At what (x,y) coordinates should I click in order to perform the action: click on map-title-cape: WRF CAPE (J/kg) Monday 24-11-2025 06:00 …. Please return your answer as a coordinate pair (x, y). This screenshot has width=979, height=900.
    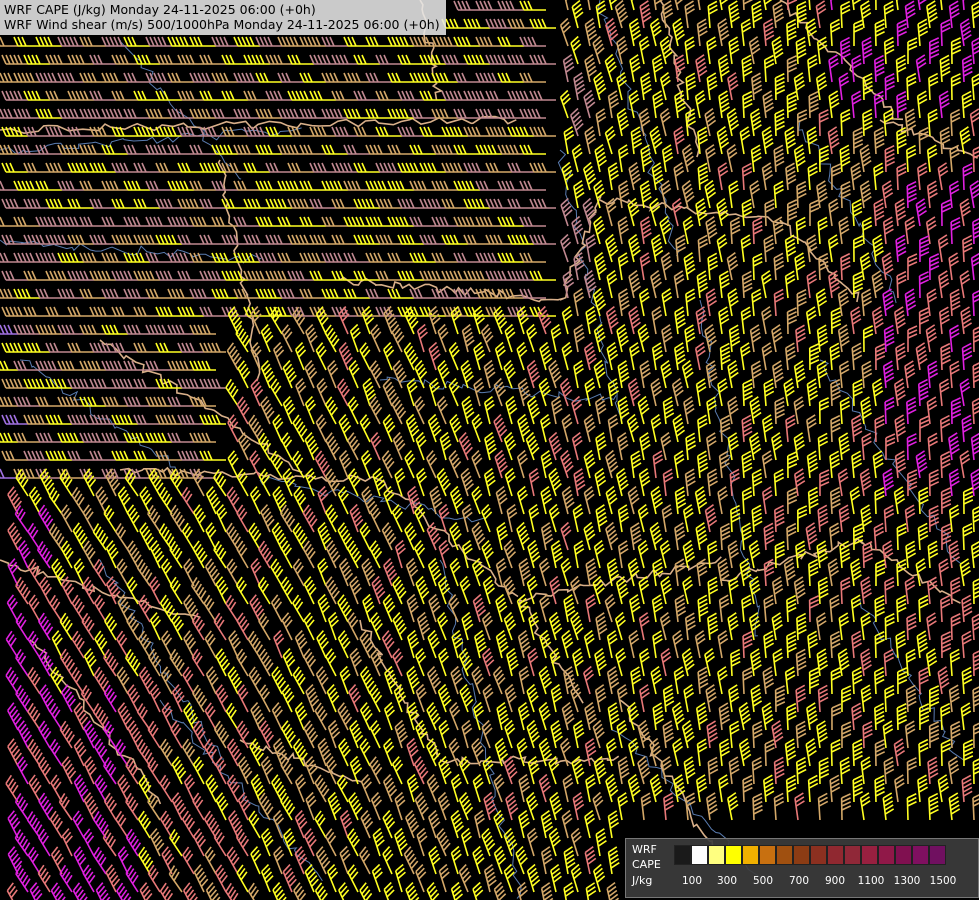
    Looking at the image, I should click on (160, 9).